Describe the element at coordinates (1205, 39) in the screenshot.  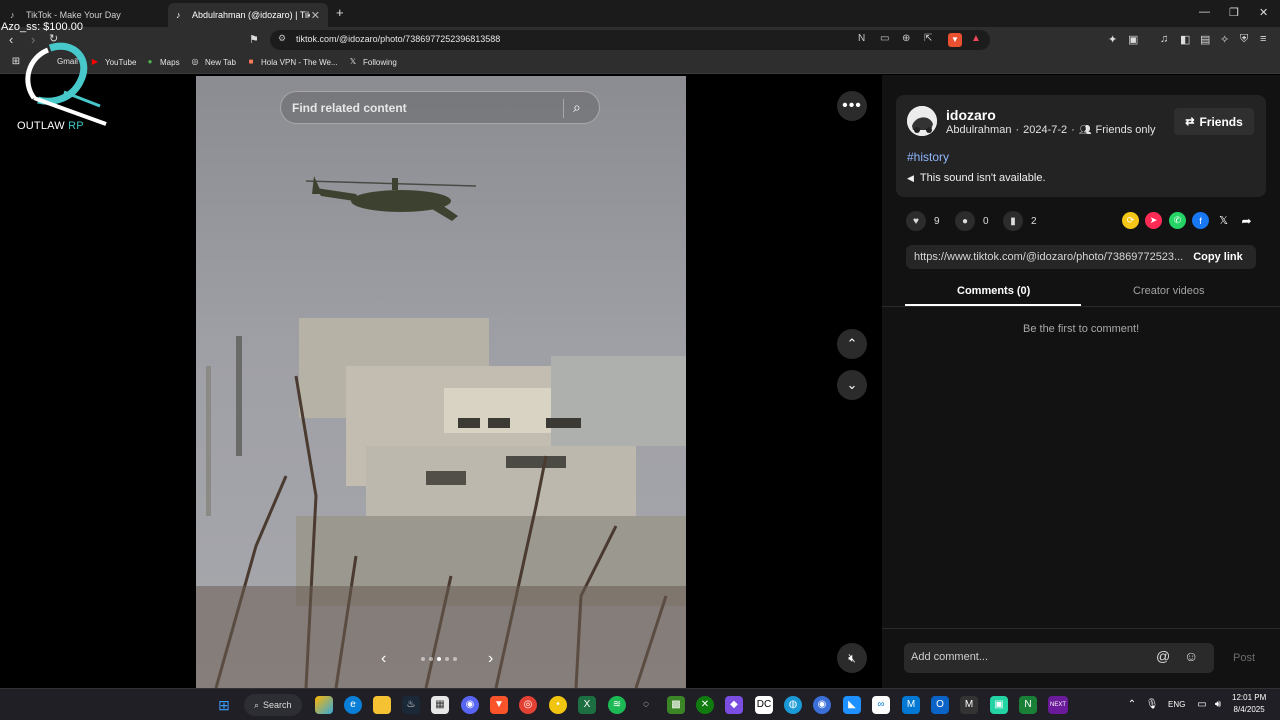
I see `wallet-icon-2: ▤` at that location.